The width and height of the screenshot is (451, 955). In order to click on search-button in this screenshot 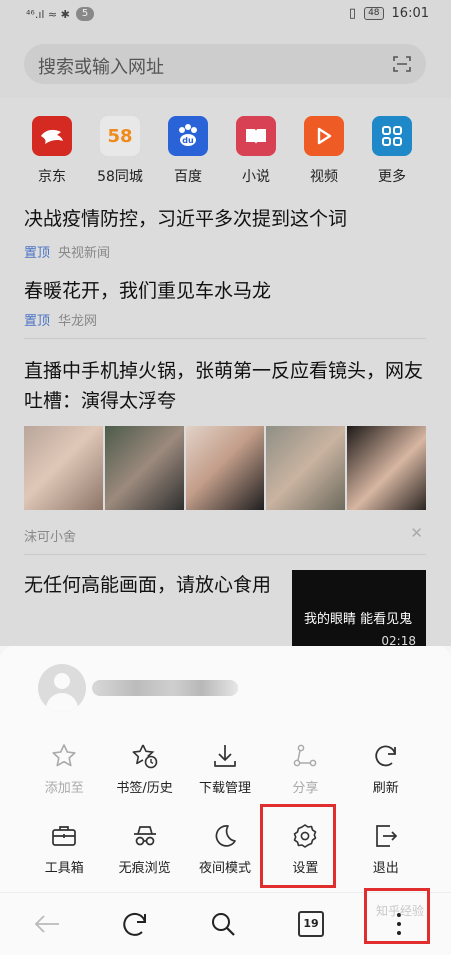, I will do `click(223, 924)`.